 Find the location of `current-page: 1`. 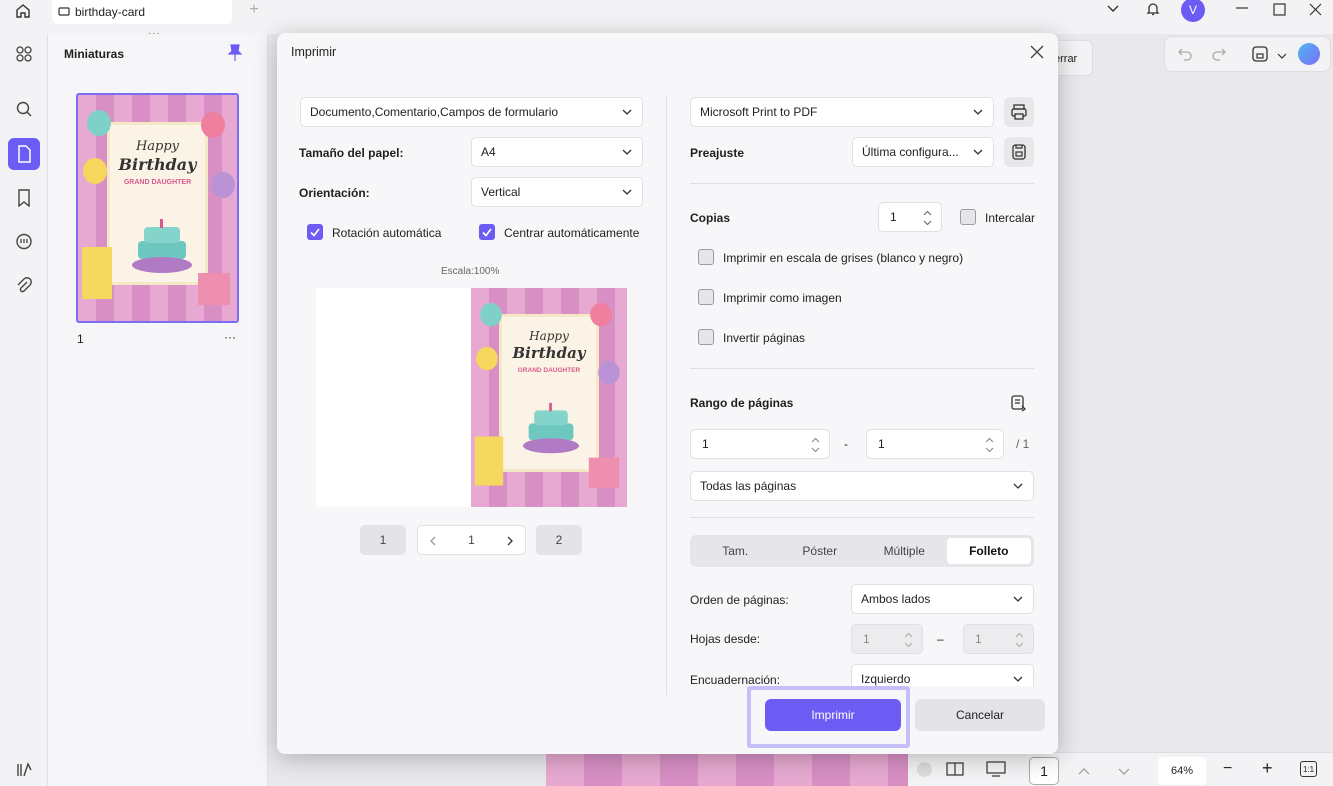

current-page: 1 is located at coordinates (471, 540).